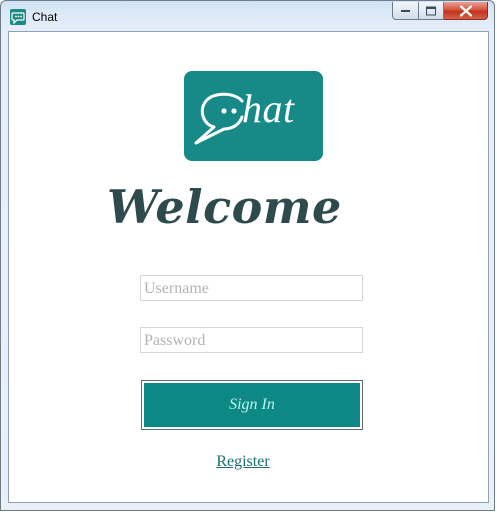  I want to click on password-field, so click(251, 340).